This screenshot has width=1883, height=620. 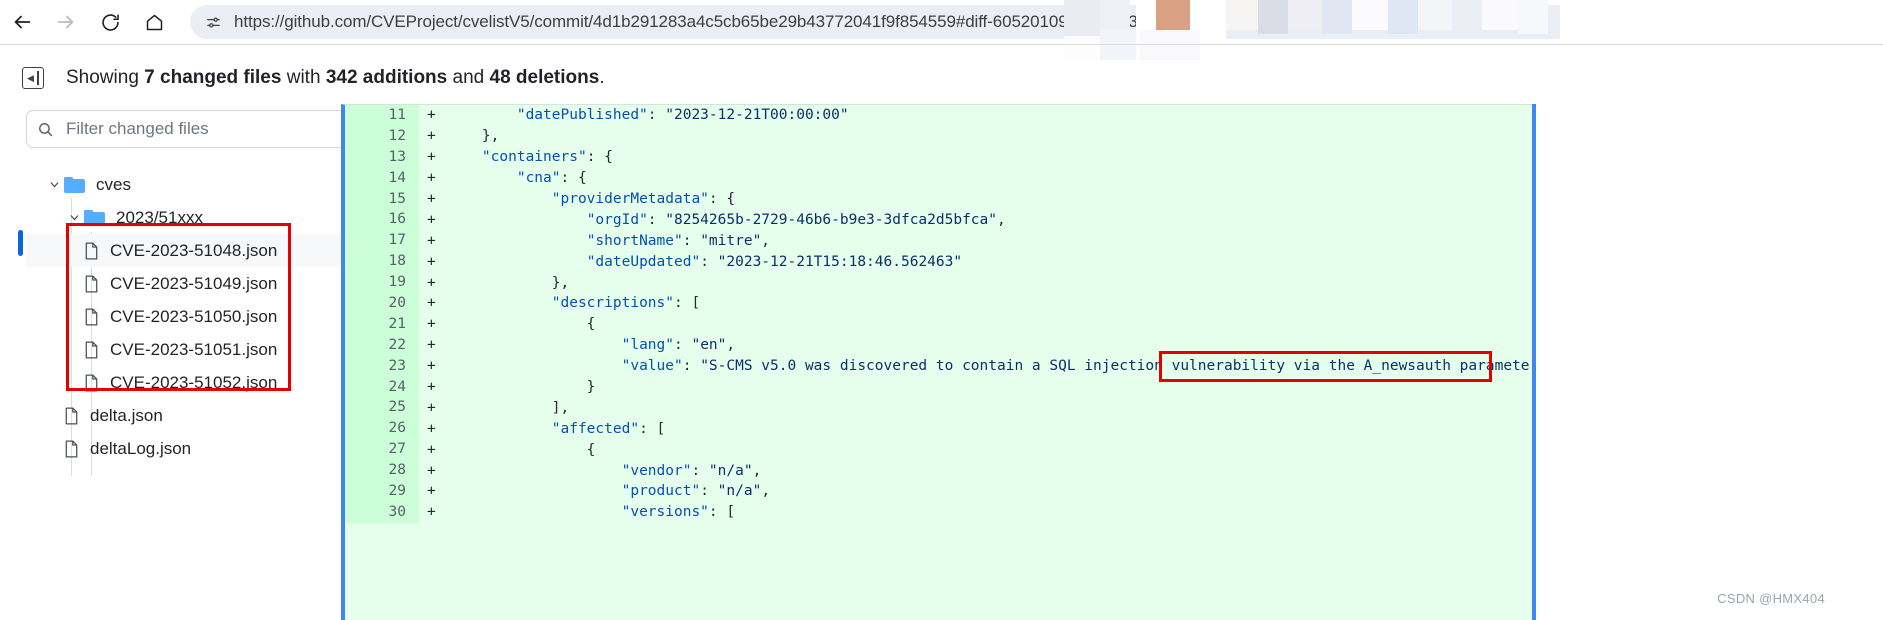 I want to click on diff-line-number: 20, so click(x=382, y=303).